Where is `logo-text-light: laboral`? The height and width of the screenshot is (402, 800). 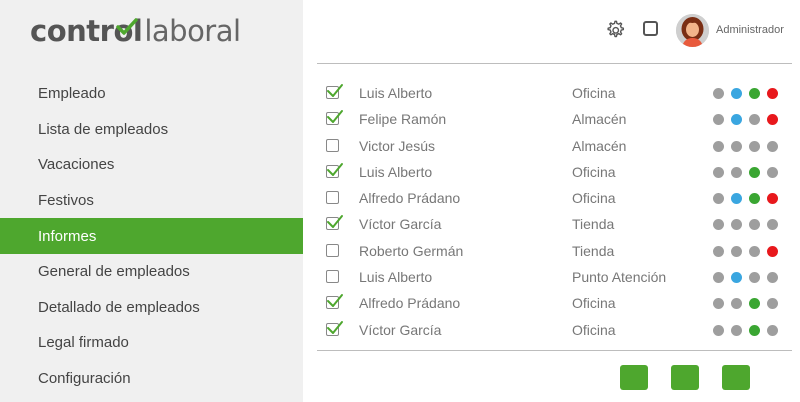 logo-text-light: laboral is located at coordinates (192, 31).